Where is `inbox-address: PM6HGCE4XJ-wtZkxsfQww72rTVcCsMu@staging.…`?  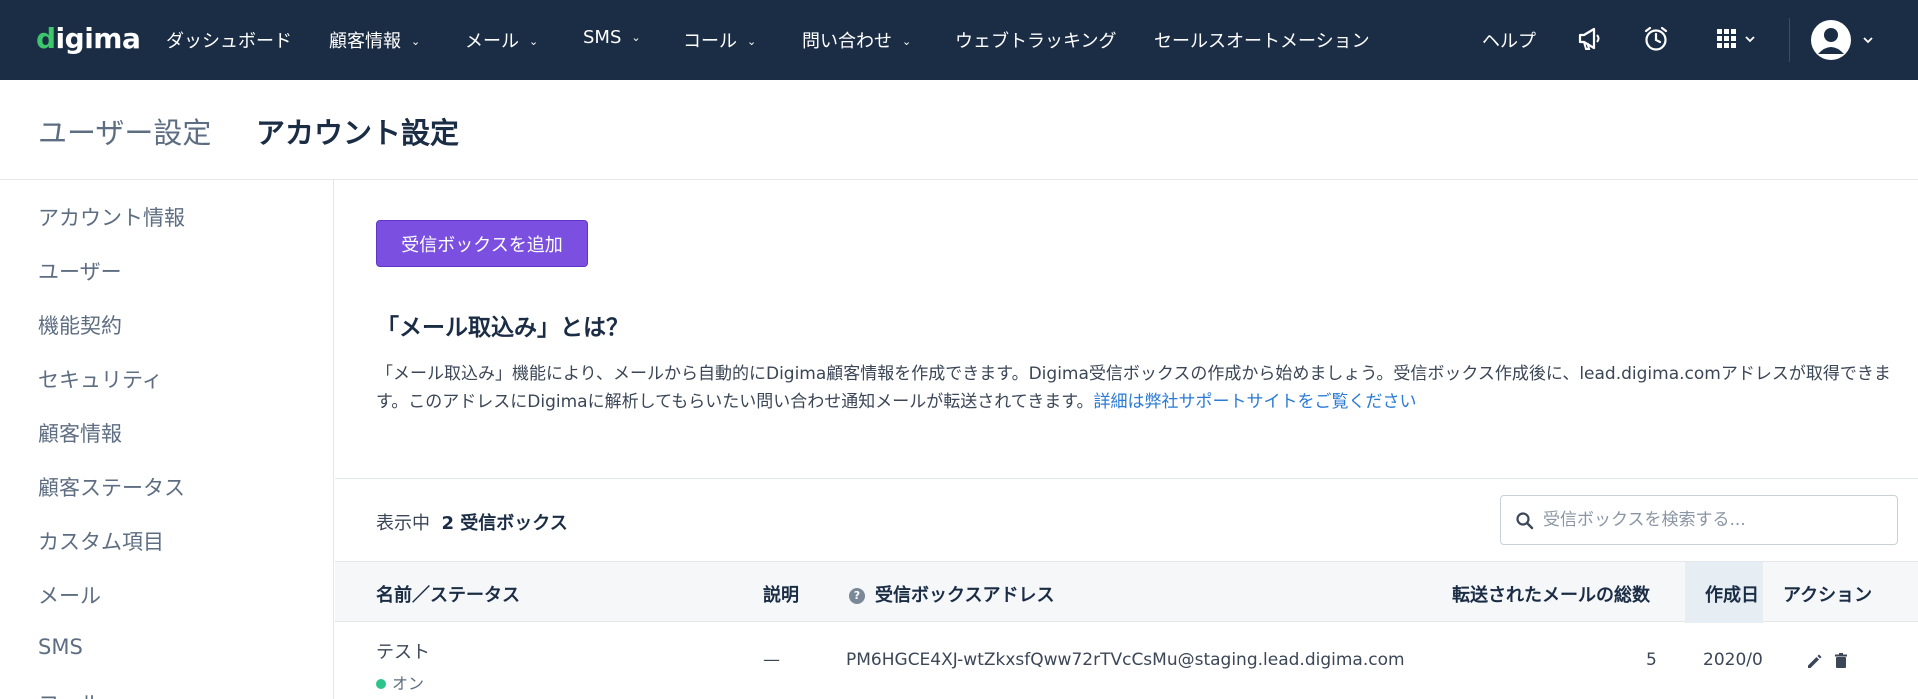 inbox-address: PM6HGCE4XJ-wtZkxsfQww72rTVcCsMu@staging.… is located at coordinates (1125, 660).